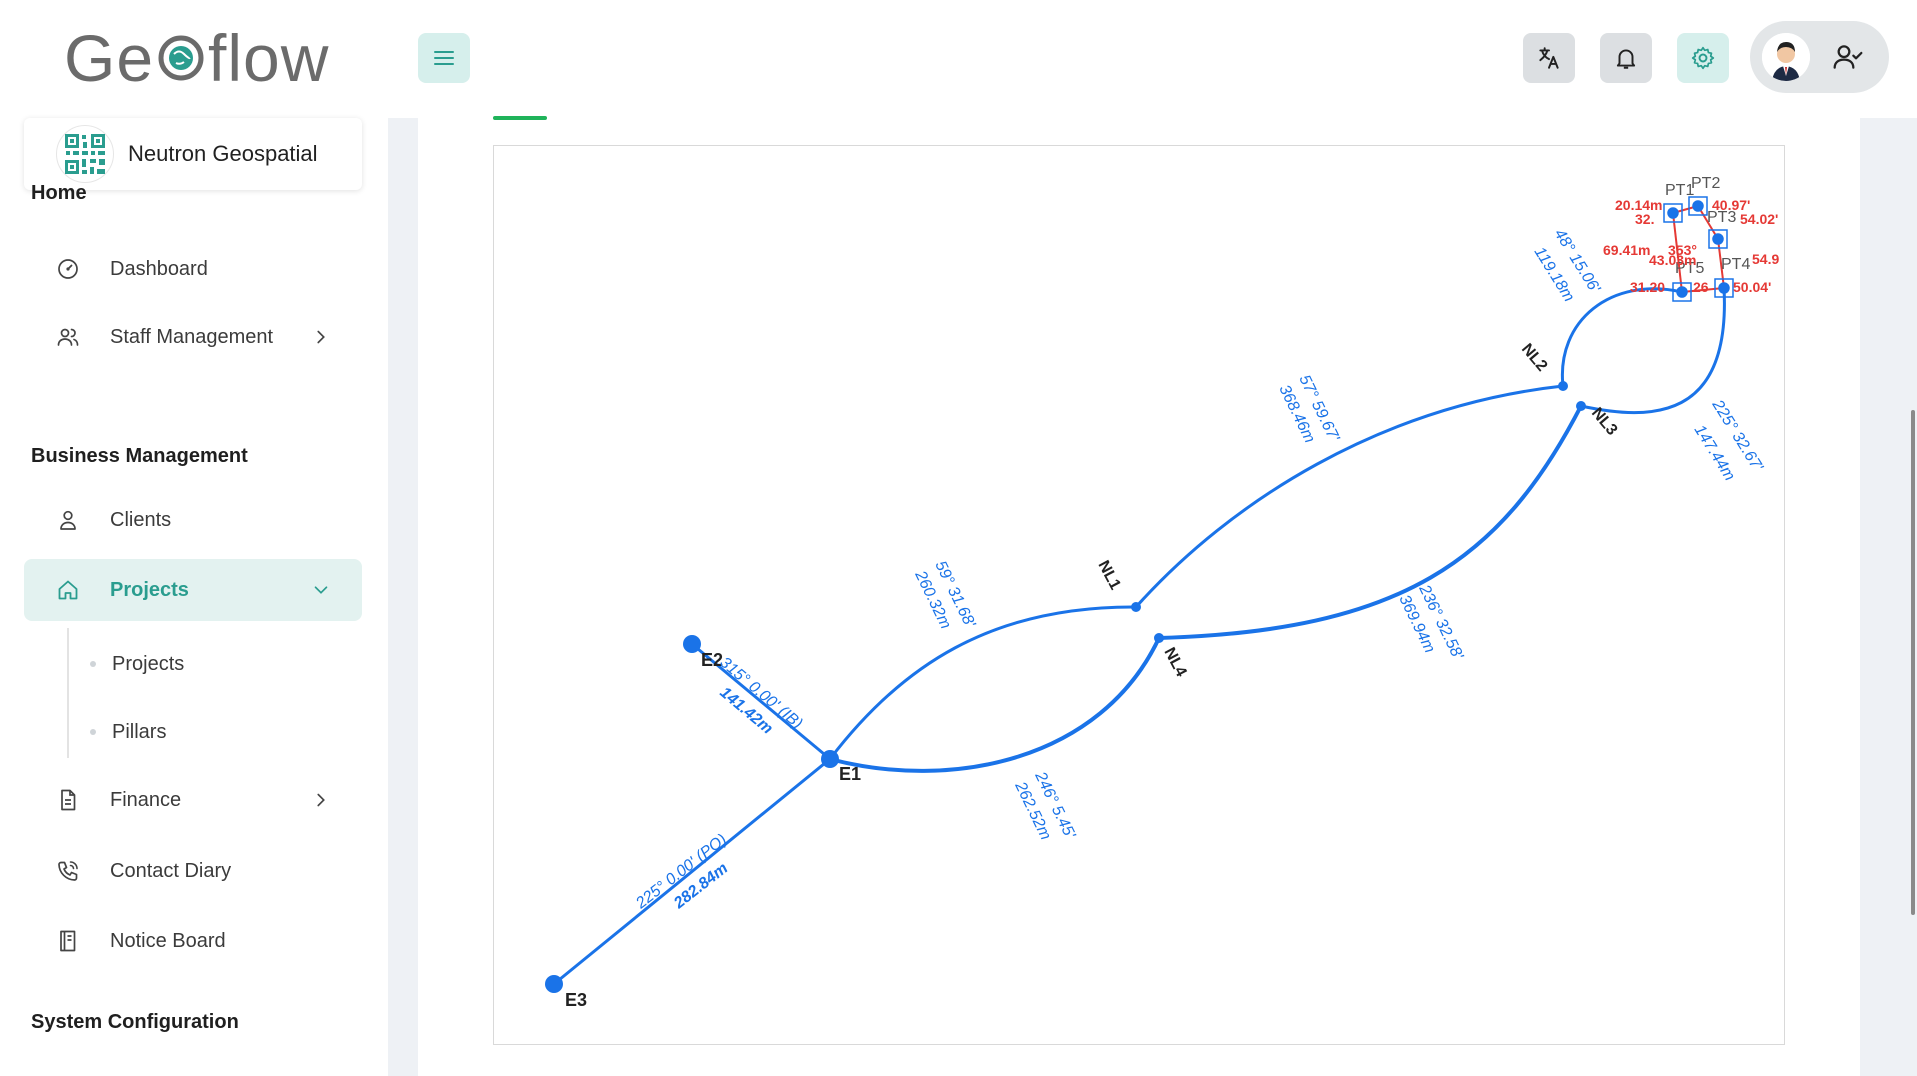 This screenshot has width=1917, height=1076. What do you see at coordinates (850, 774) in the screenshot?
I see `label-e1: E1` at bounding box center [850, 774].